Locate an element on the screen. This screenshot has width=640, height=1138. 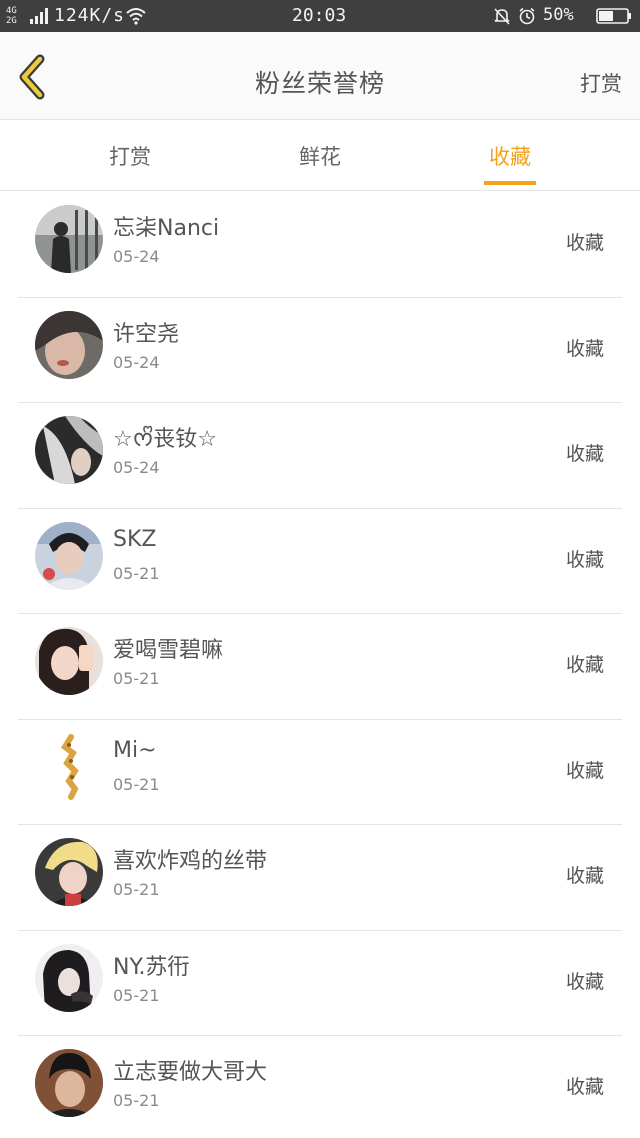
list-item: SKZ 05-21 收藏 is located at coordinates (320, 561).